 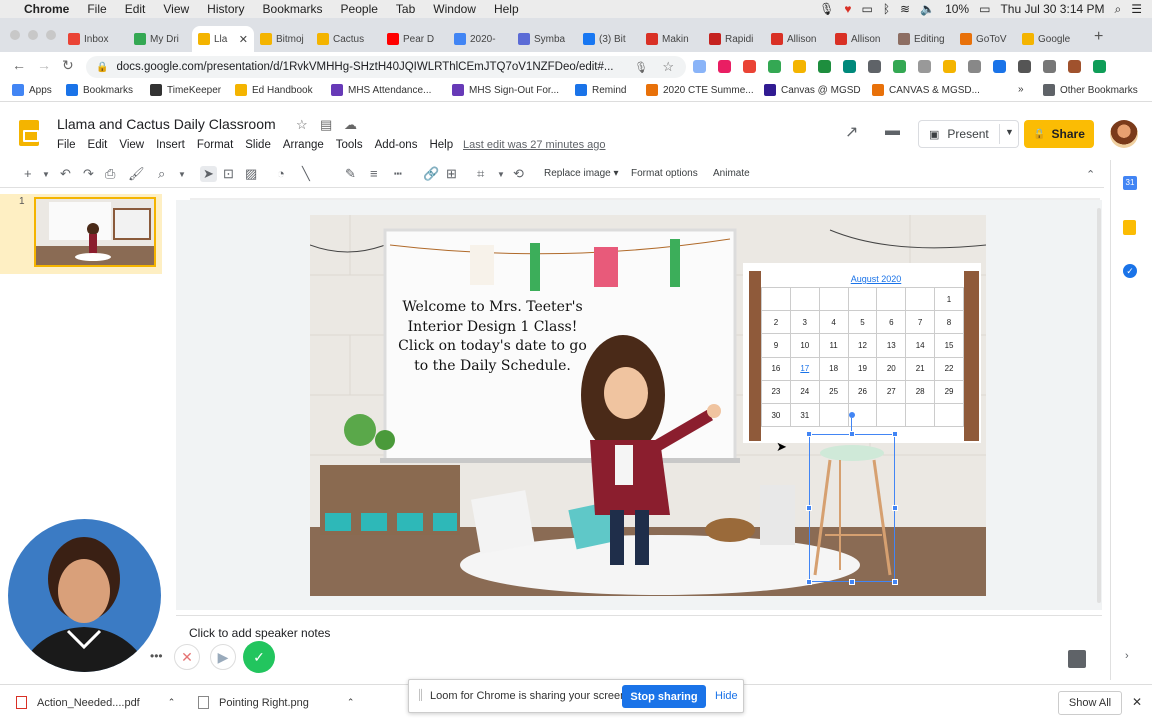 I want to click on new-slide-dropdown-icon: ▼, so click(x=46, y=174).